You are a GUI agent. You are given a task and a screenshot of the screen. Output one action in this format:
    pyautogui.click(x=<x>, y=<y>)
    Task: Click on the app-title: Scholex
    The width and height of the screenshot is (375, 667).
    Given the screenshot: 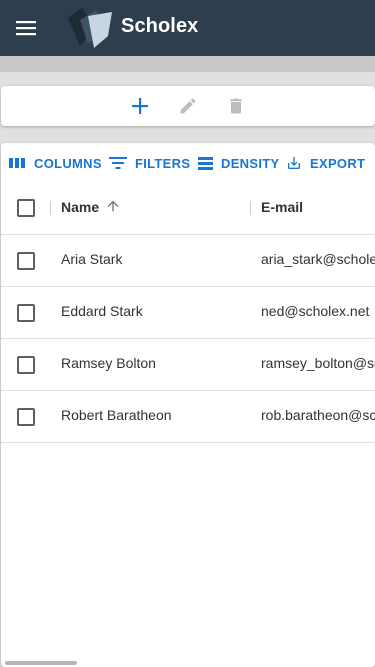 What is the action you would take?
    pyautogui.click(x=160, y=26)
    